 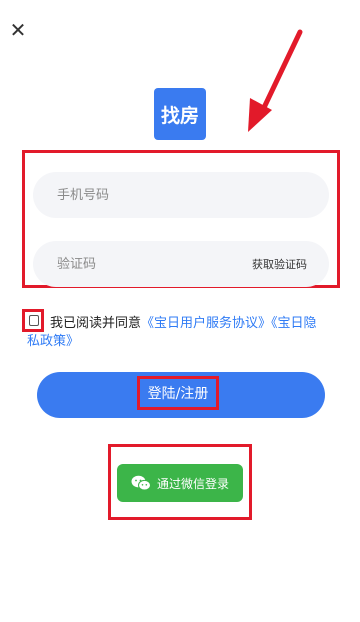 I want to click on close-button: ✕, so click(x=18, y=30).